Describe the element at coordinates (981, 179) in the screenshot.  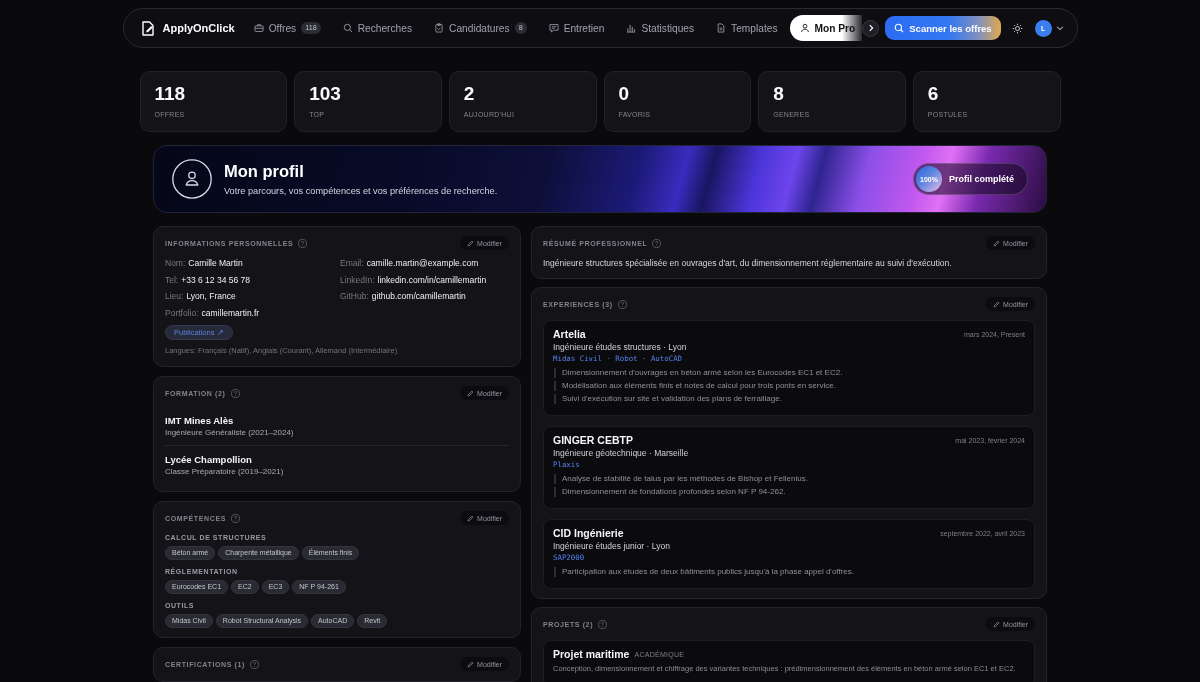
I see `completion-label: Profil complété` at that location.